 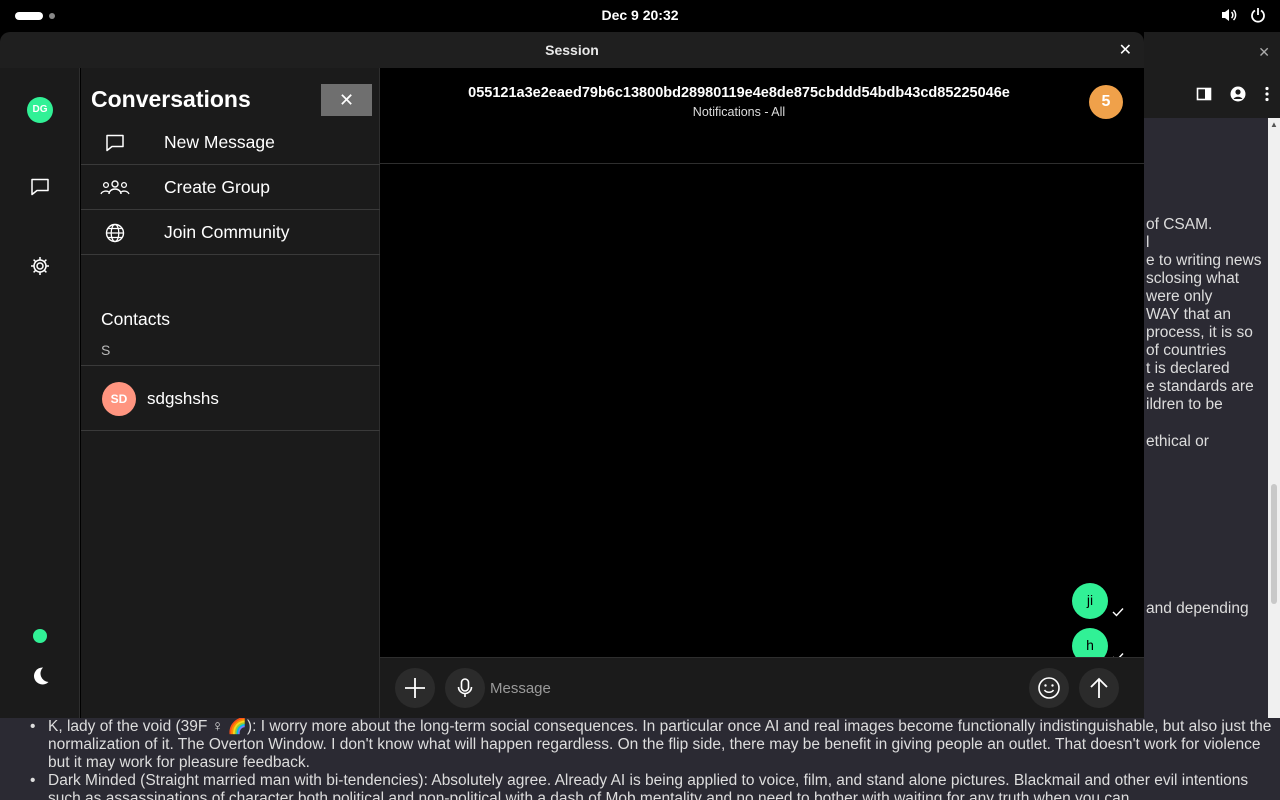 What do you see at coordinates (1200, 386) in the screenshot?
I see `page-text-line: e standards are` at bounding box center [1200, 386].